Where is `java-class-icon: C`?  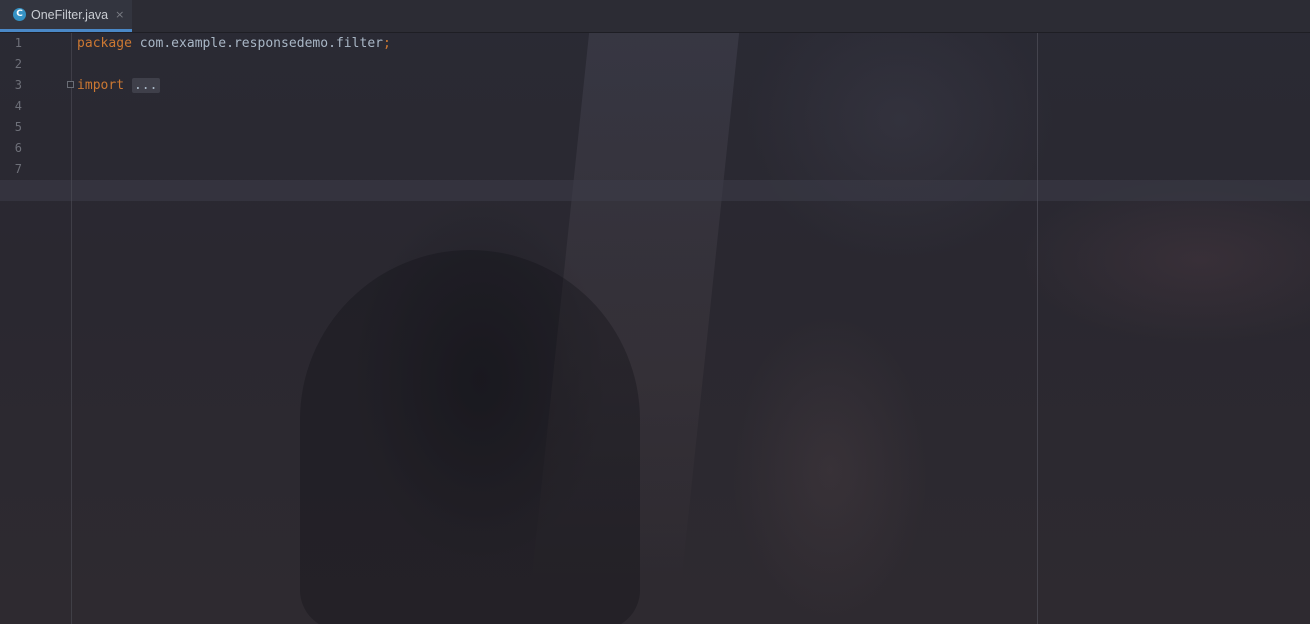
java-class-icon: C is located at coordinates (19, 14).